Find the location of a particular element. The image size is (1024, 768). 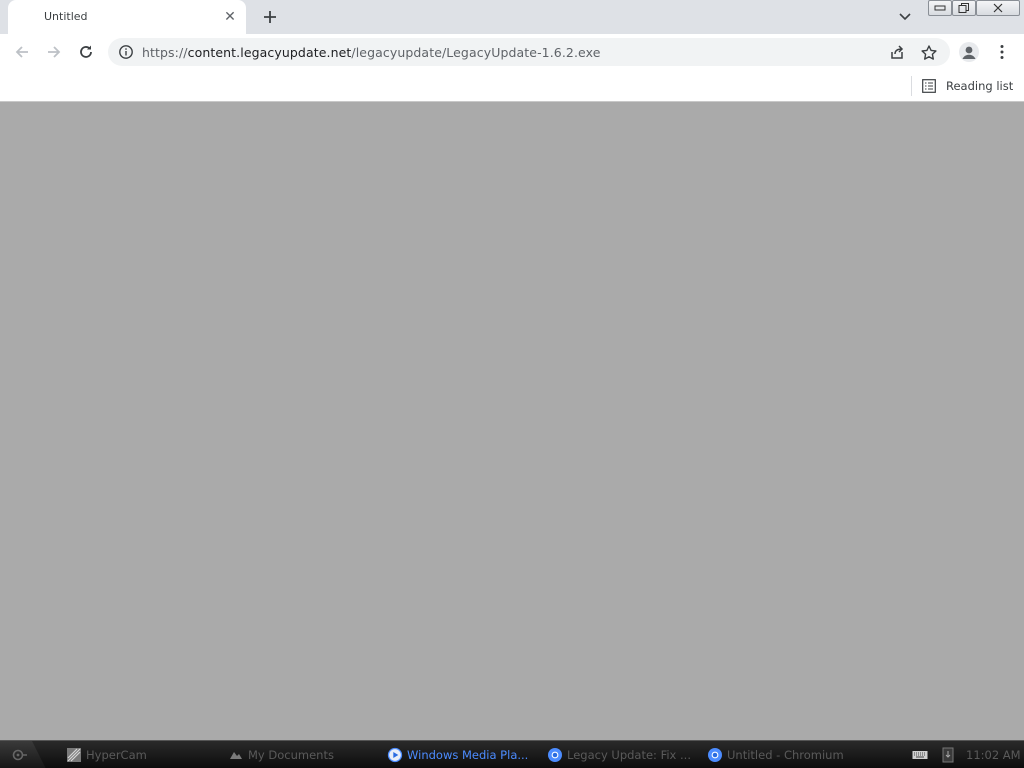

person-icon is located at coordinates (969, 52).